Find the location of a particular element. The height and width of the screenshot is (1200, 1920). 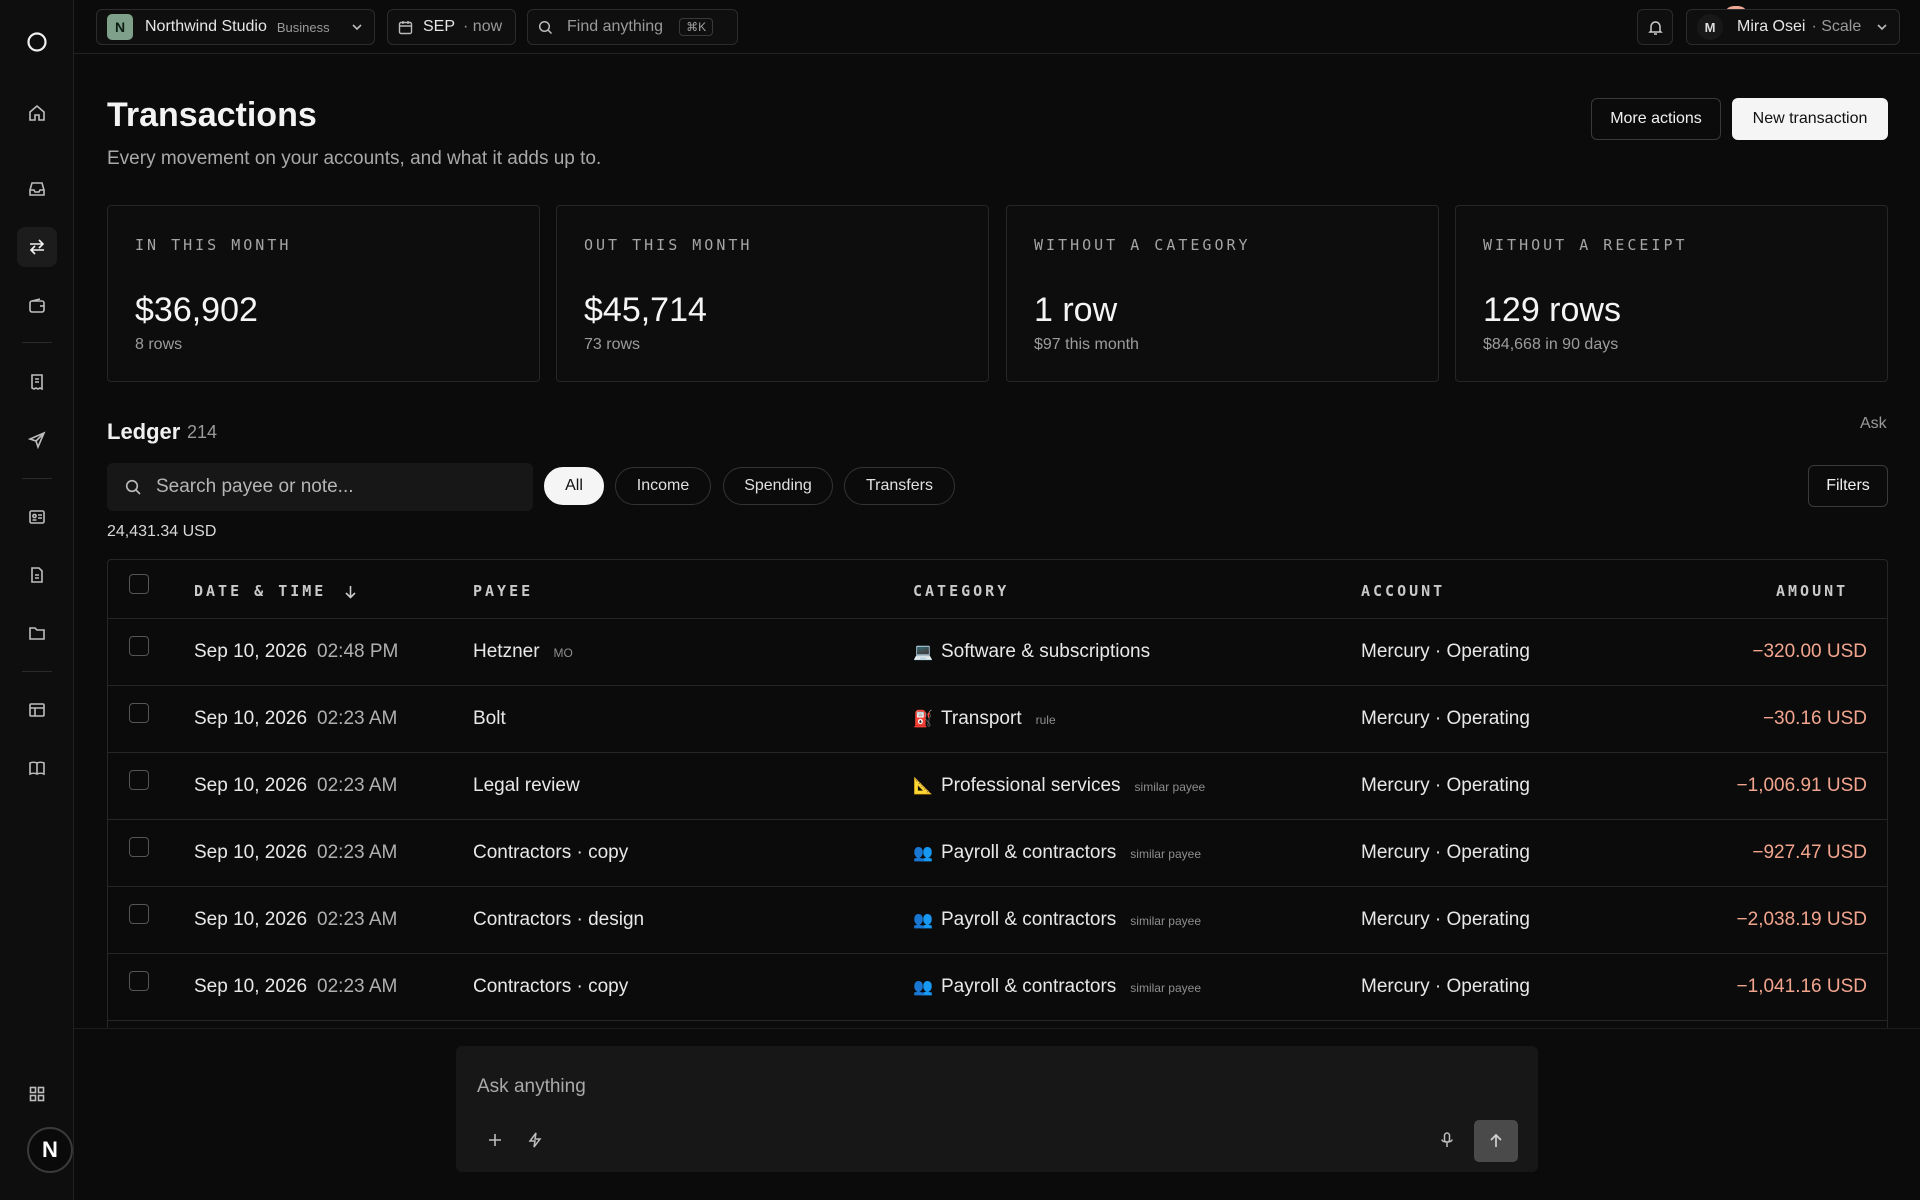

row-category: ⛽ Transport rule is located at coordinates (984, 719).